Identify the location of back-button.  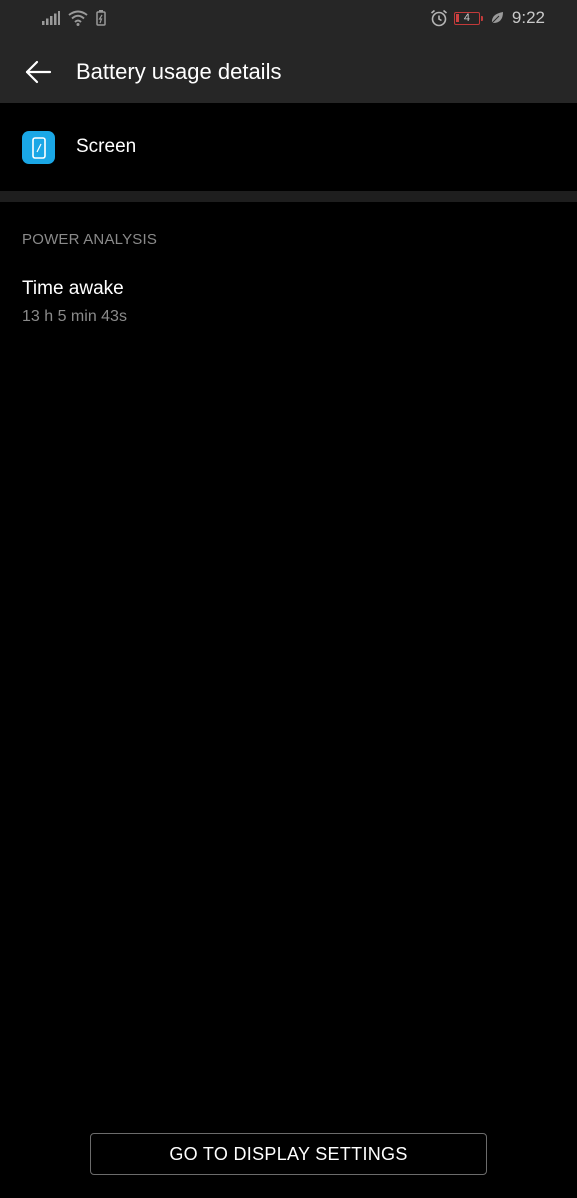
(38, 72).